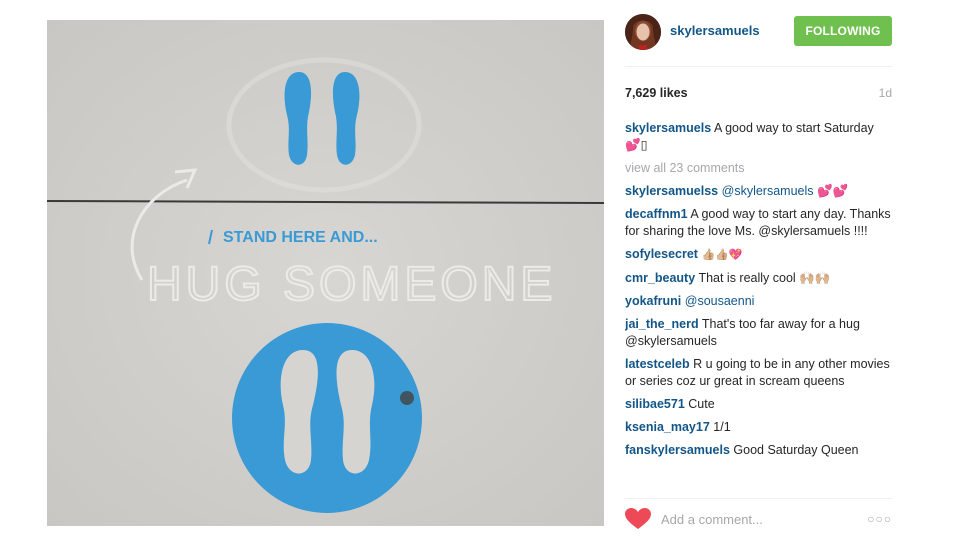 Image resolution: width=960 pixels, height=540 pixels. Describe the element at coordinates (662, 324) in the screenshot. I see `comment-username: jai_the_nerd` at that location.